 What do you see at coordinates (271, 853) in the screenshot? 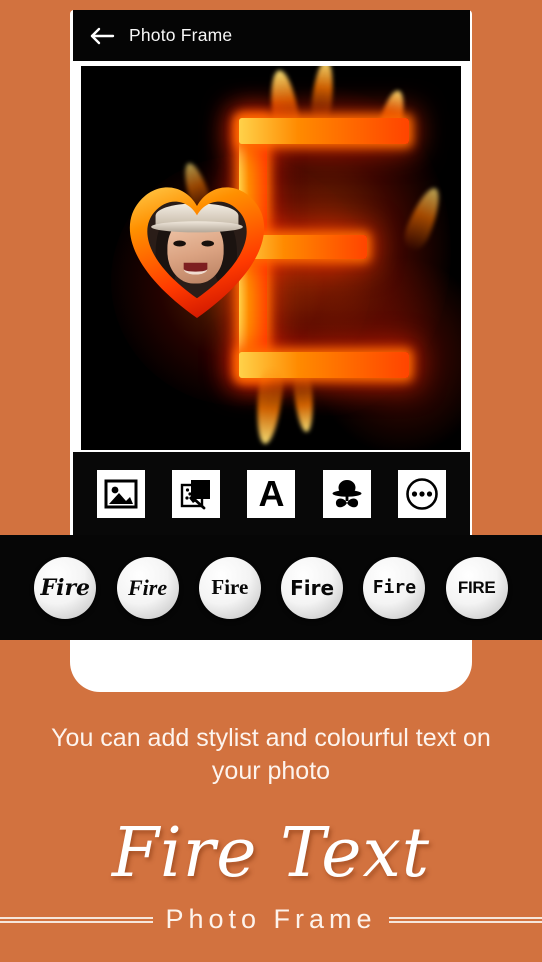
I see `brand-title: Fire Text` at bounding box center [271, 853].